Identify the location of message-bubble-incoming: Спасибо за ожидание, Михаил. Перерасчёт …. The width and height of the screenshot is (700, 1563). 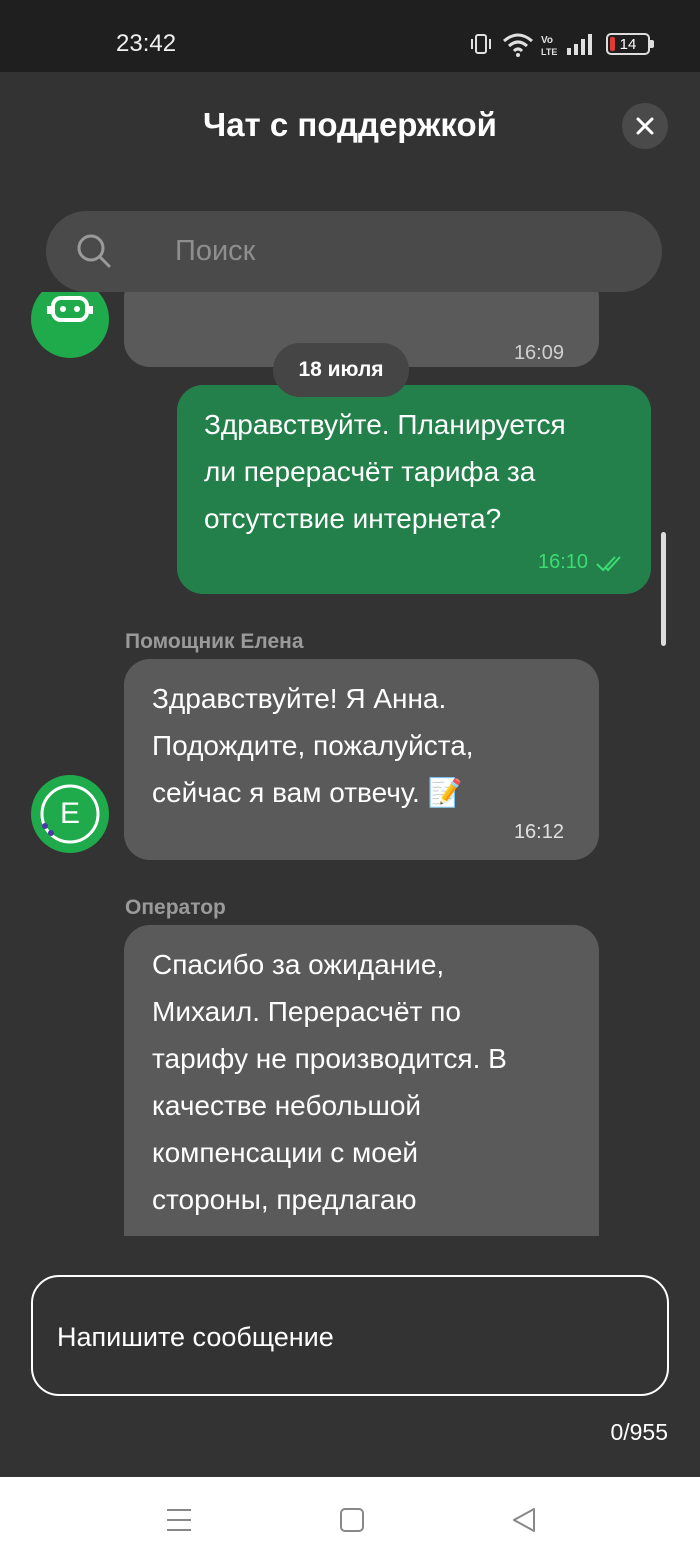
(361, 1080).